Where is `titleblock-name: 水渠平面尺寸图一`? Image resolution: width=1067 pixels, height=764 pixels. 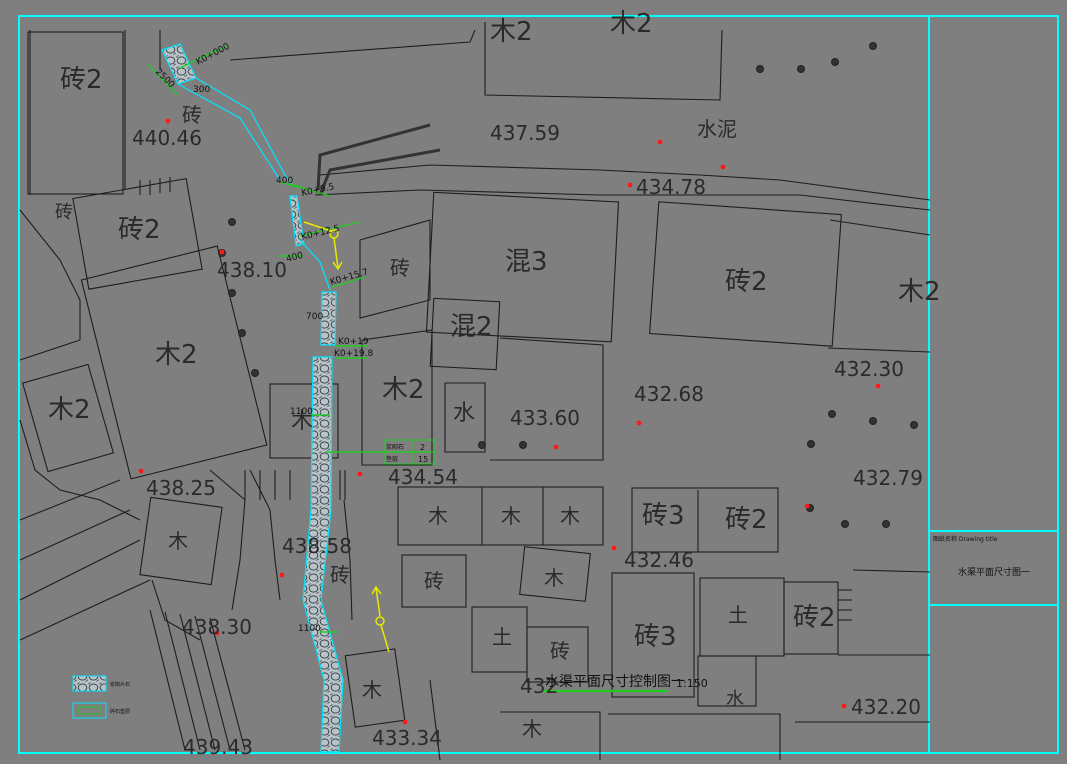
titleblock-name: 水渠平面尺寸图一 is located at coordinates (994, 572).